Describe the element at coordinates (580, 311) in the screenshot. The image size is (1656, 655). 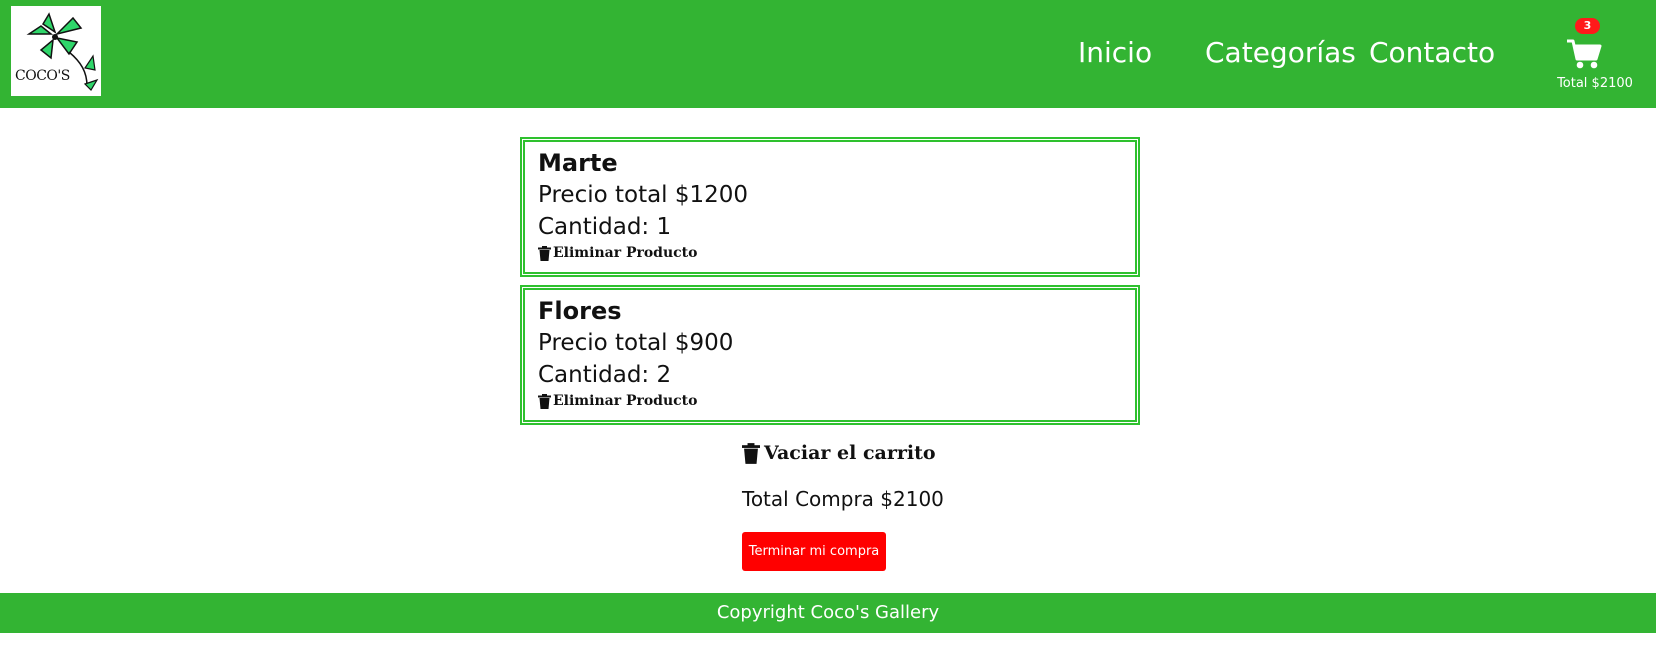
I see `product-name: Flores` at that location.